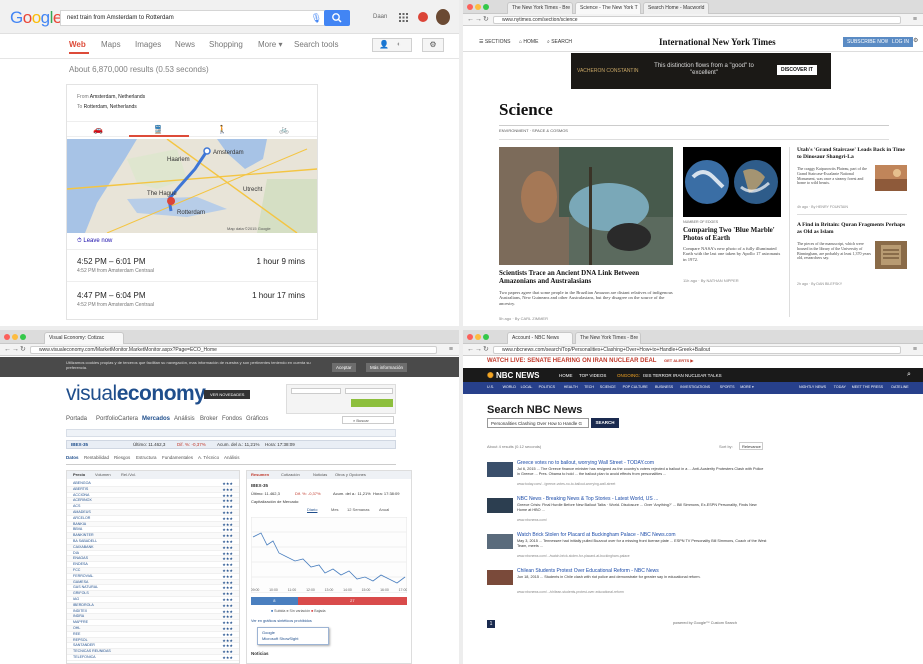  What do you see at coordinates (566, 375) in the screenshot?
I see `nav-home: HOME` at bounding box center [566, 375].